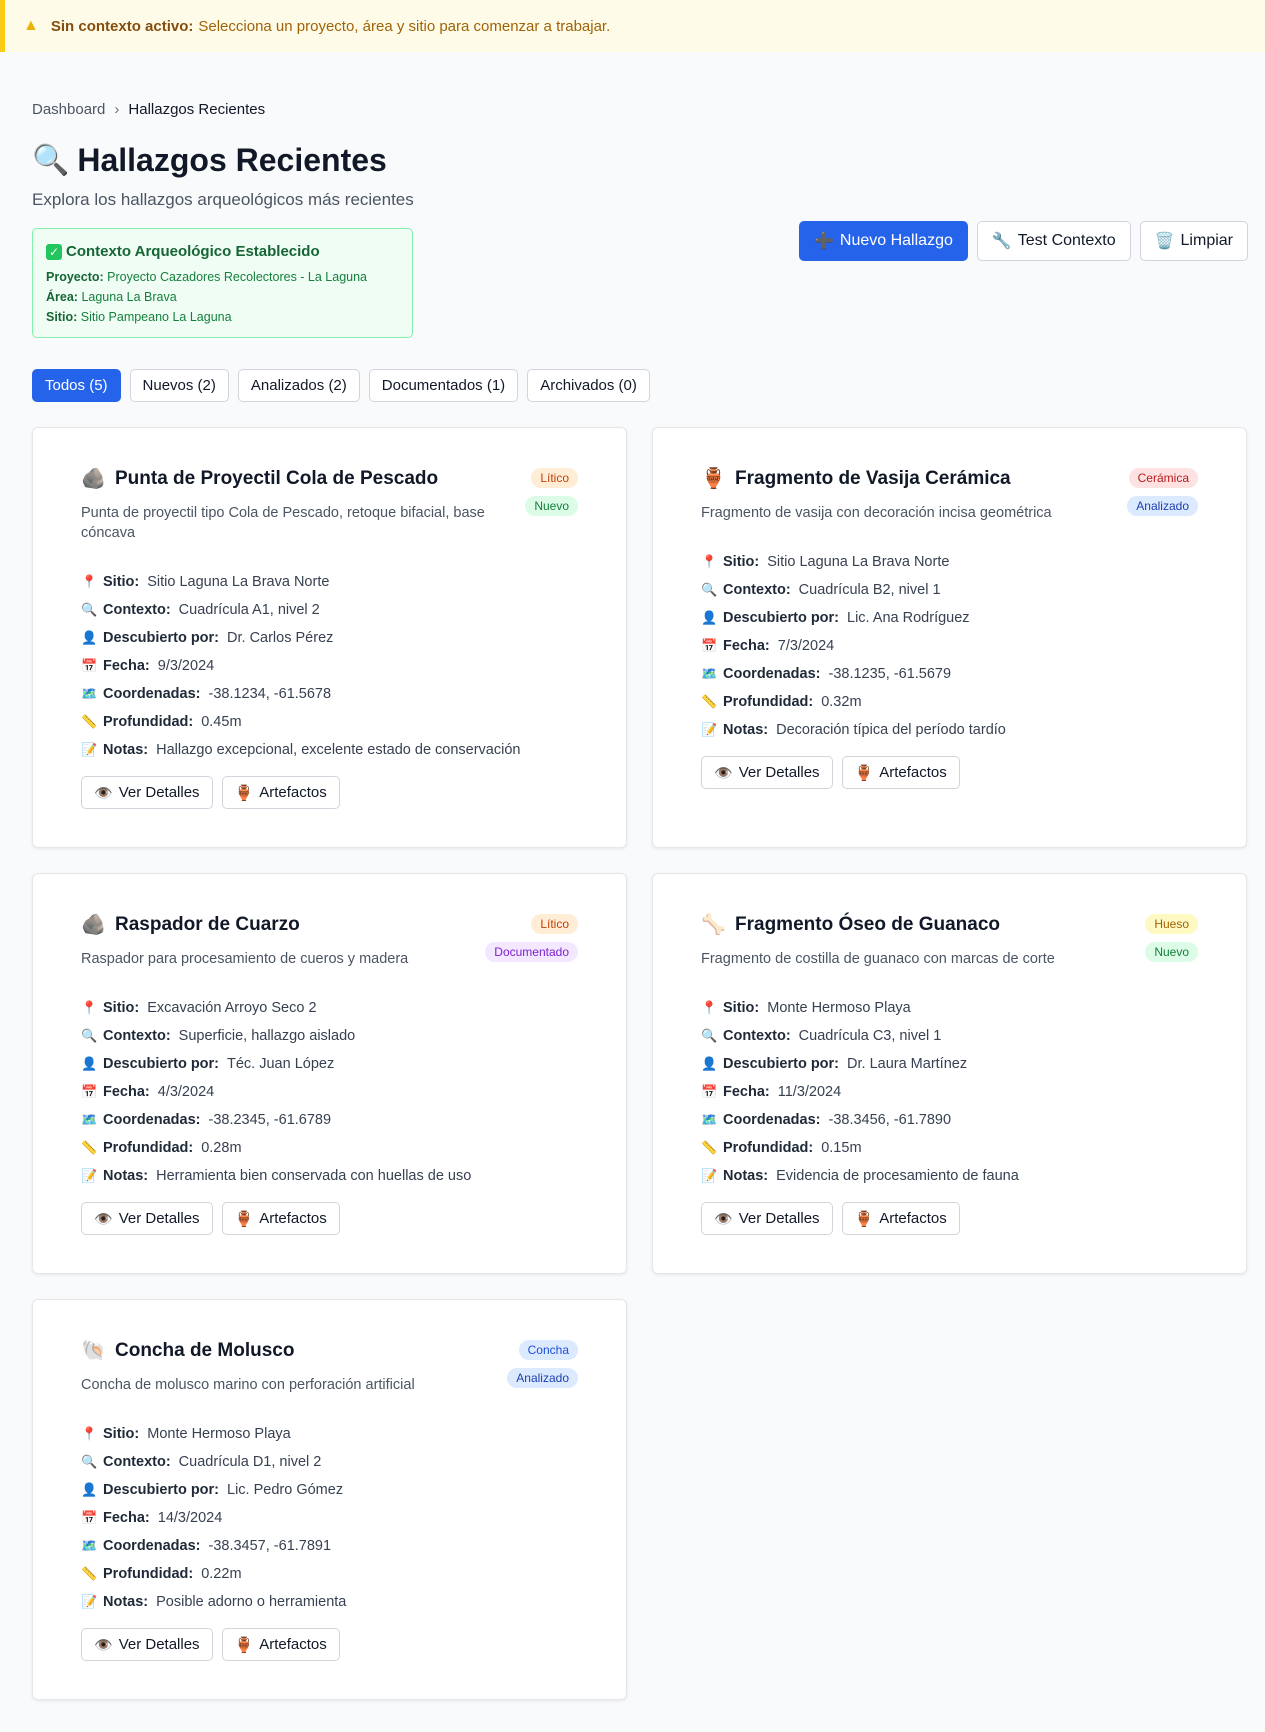 The image size is (1265, 1732). What do you see at coordinates (300, 610) in the screenshot?
I see `detail-context: 🔍 Contexto: Cuadrícula A1, nivel 2` at bounding box center [300, 610].